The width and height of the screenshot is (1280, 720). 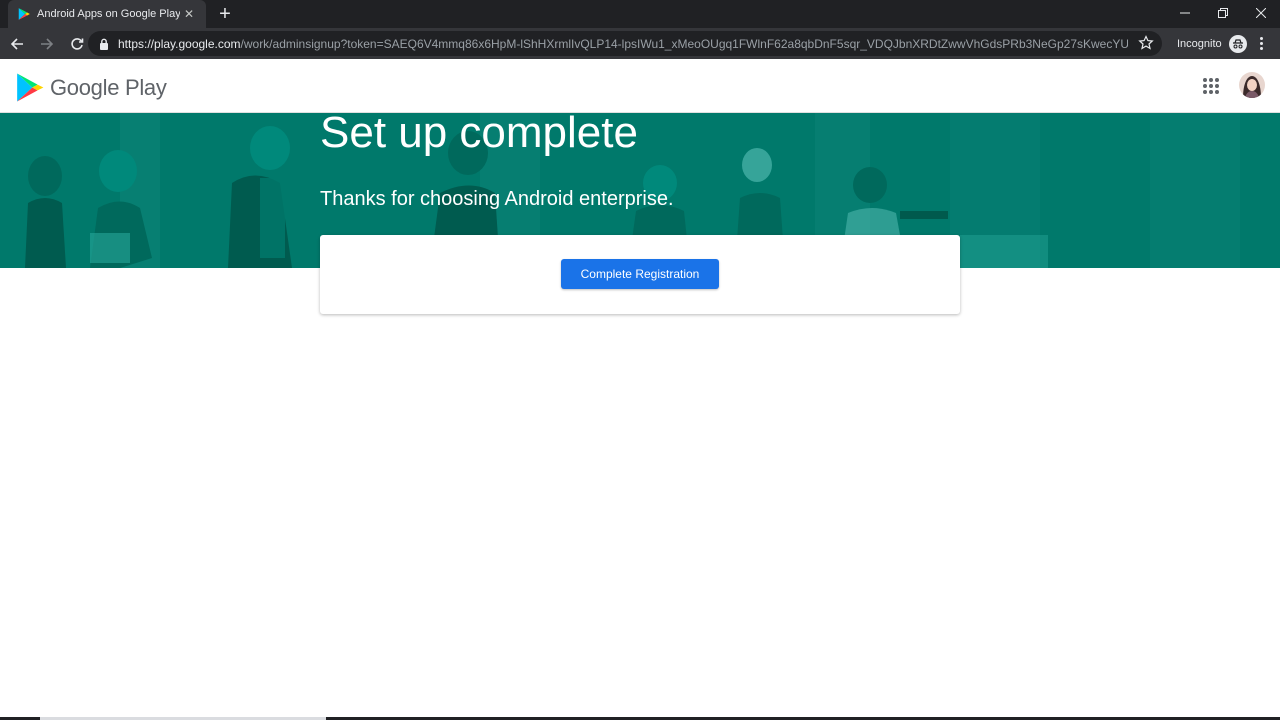 I want to click on google-play-logo-icon, so click(x=30, y=87).